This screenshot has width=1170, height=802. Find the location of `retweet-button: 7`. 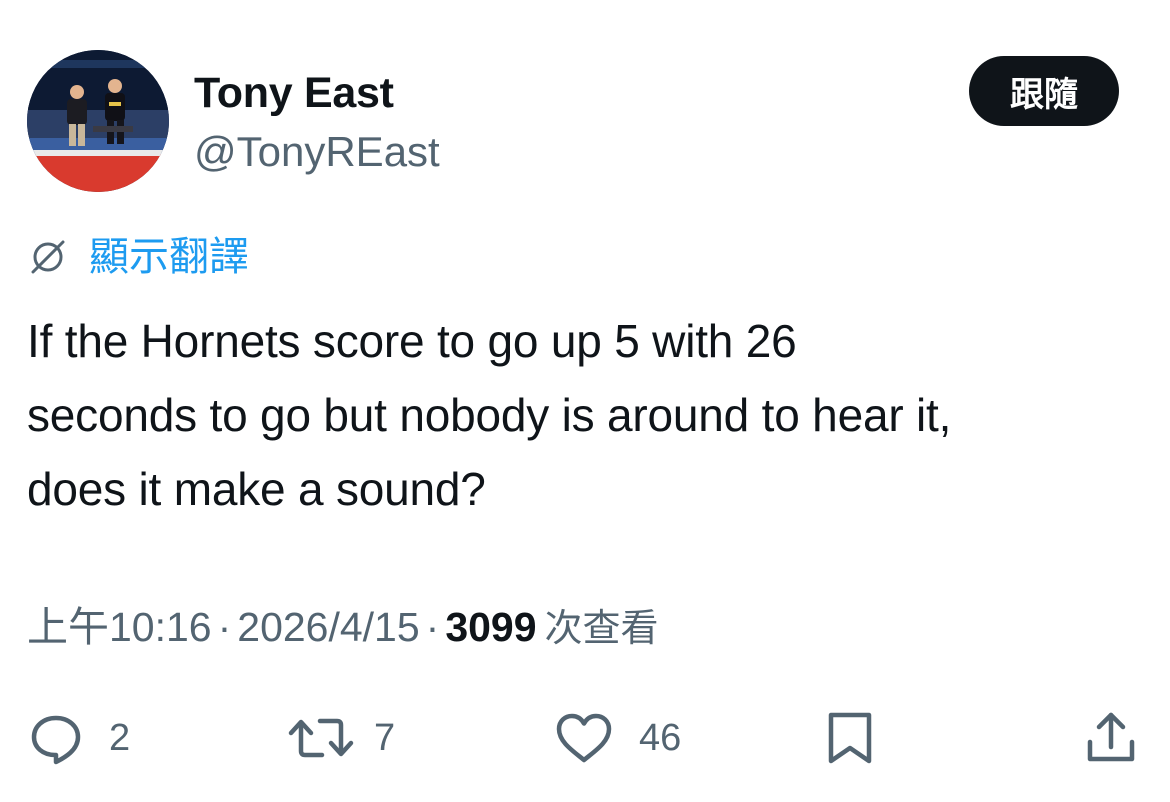

retweet-button: 7 is located at coordinates (341, 738).